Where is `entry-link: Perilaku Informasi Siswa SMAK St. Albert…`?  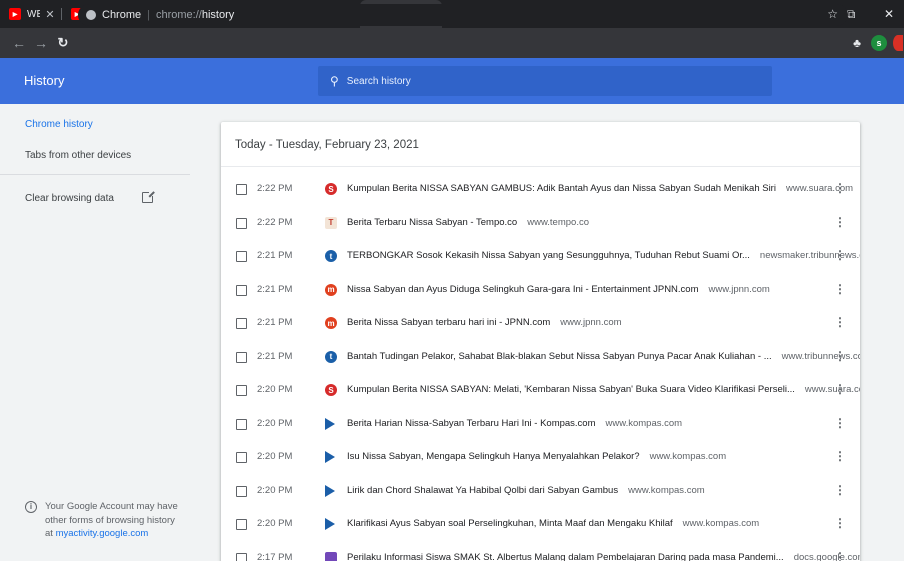
entry-link: Perilaku Informasi Siswa SMAK St. Albert… is located at coordinates (603, 556).